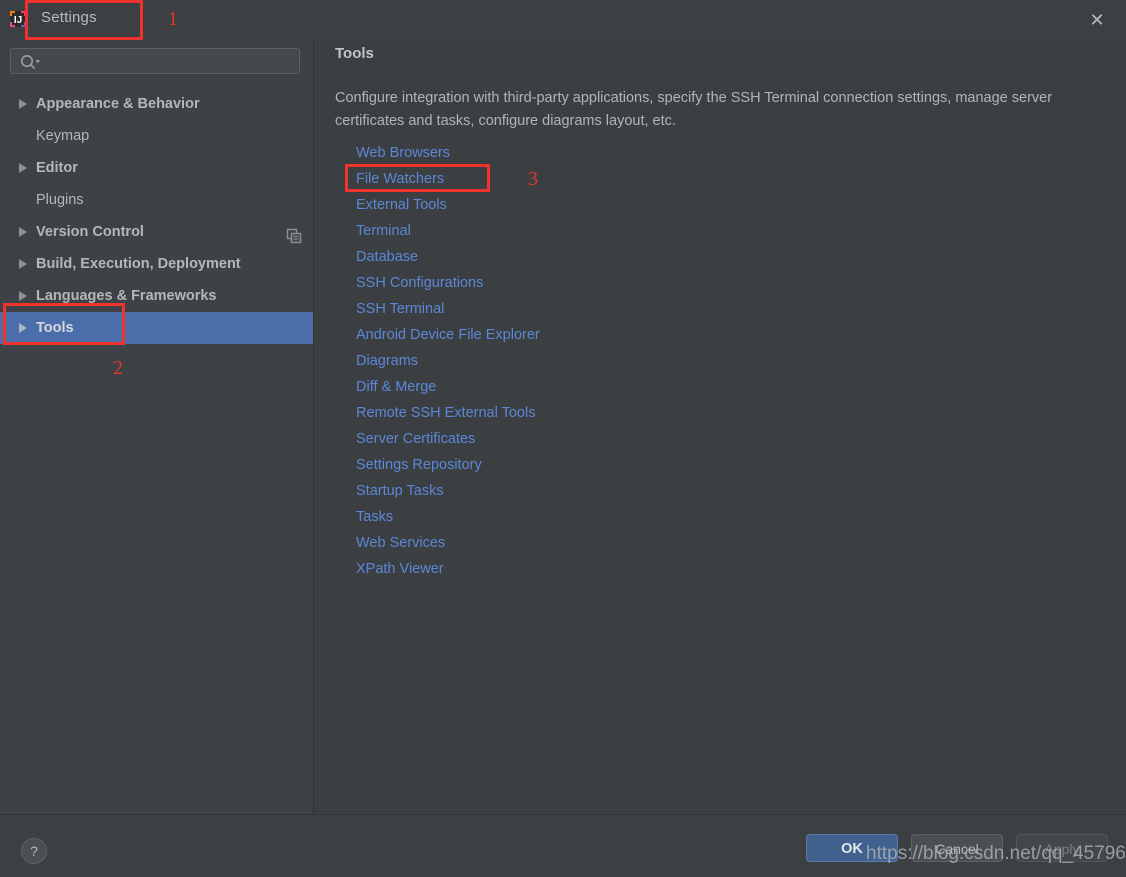 This screenshot has height=877, width=1126. What do you see at coordinates (387, 361) in the screenshot?
I see `link-diagrams: Diagrams` at bounding box center [387, 361].